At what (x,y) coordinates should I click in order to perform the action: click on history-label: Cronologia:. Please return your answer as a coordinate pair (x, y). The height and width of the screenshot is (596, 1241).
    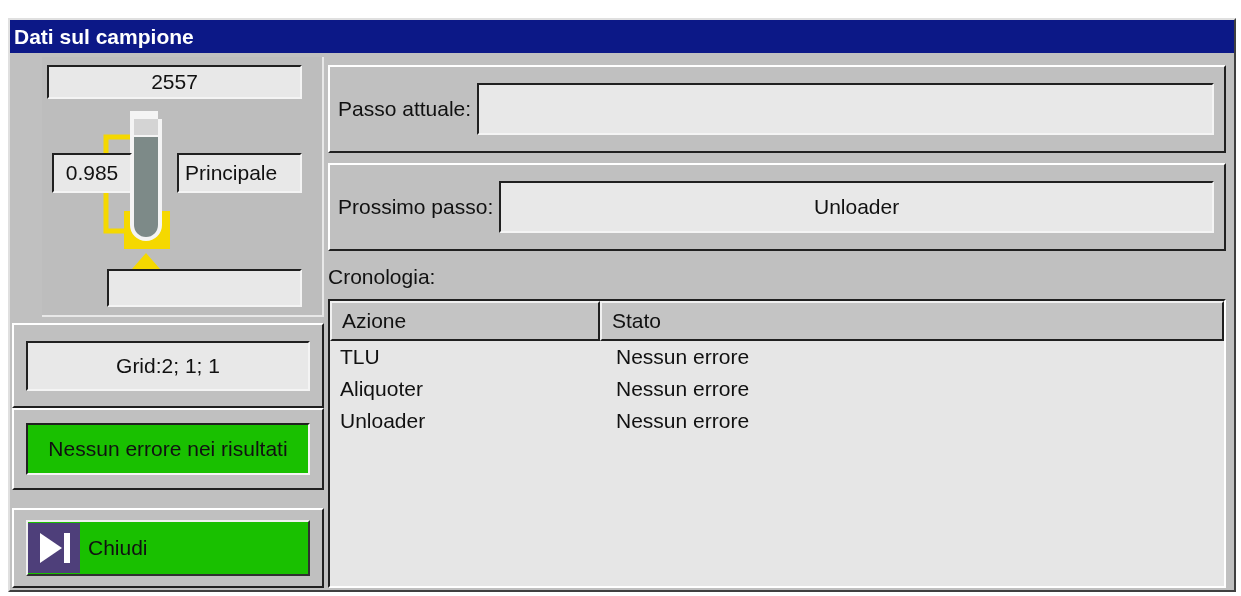
    Looking at the image, I should click on (382, 277).